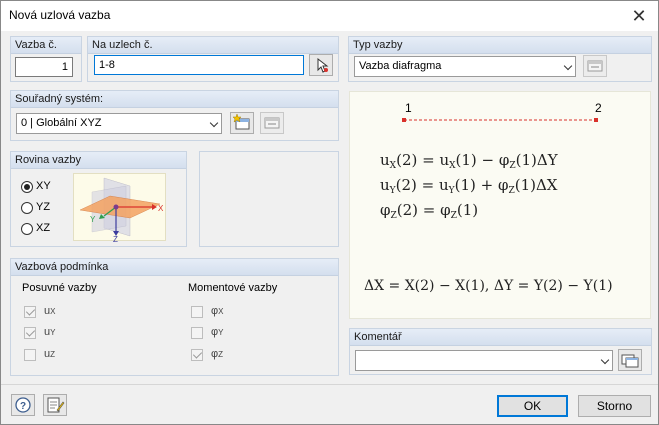 Image resolution: width=659 pixels, height=425 pixels. I want to click on checkbox-ux: uX, so click(39, 311).